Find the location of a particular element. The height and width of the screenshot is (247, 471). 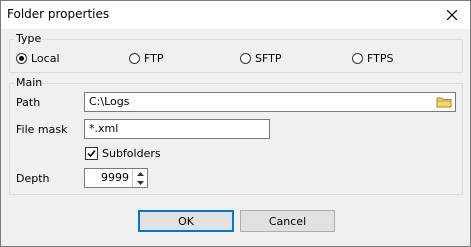

filemask-value: *.xml is located at coordinates (104, 128).